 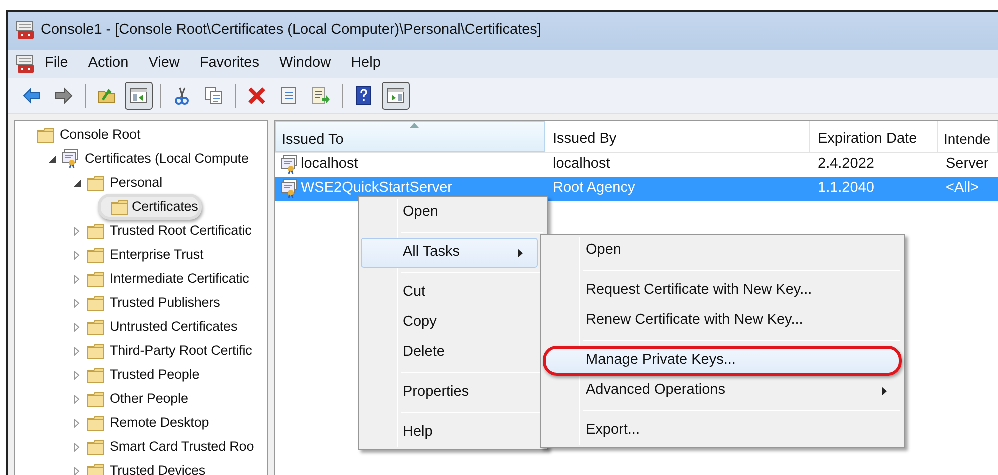 I want to click on menu-item: Window, so click(x=306, y=64).